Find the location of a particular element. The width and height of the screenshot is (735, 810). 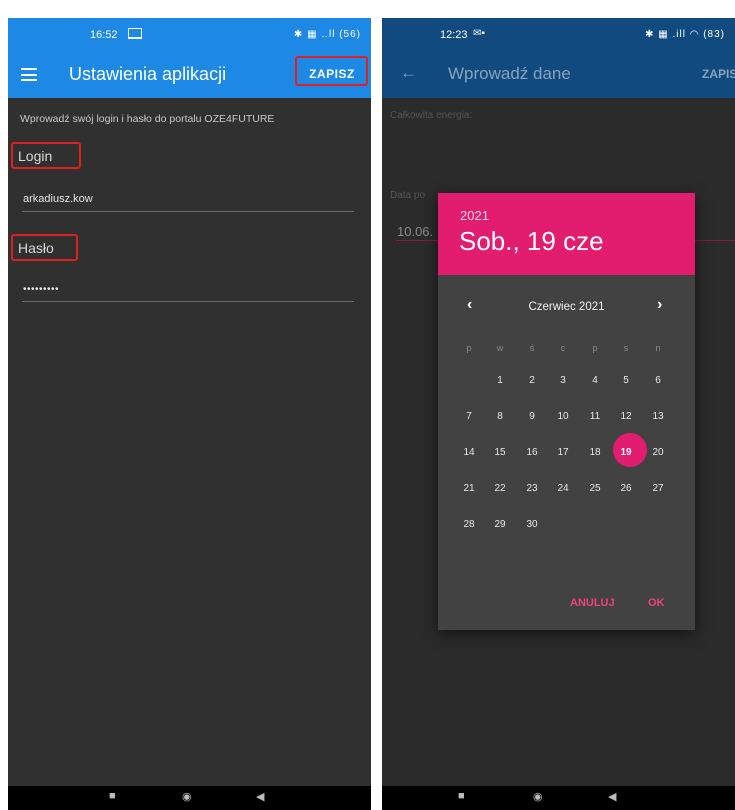

calendar-day: 27 is located at coordinates (658, 488).